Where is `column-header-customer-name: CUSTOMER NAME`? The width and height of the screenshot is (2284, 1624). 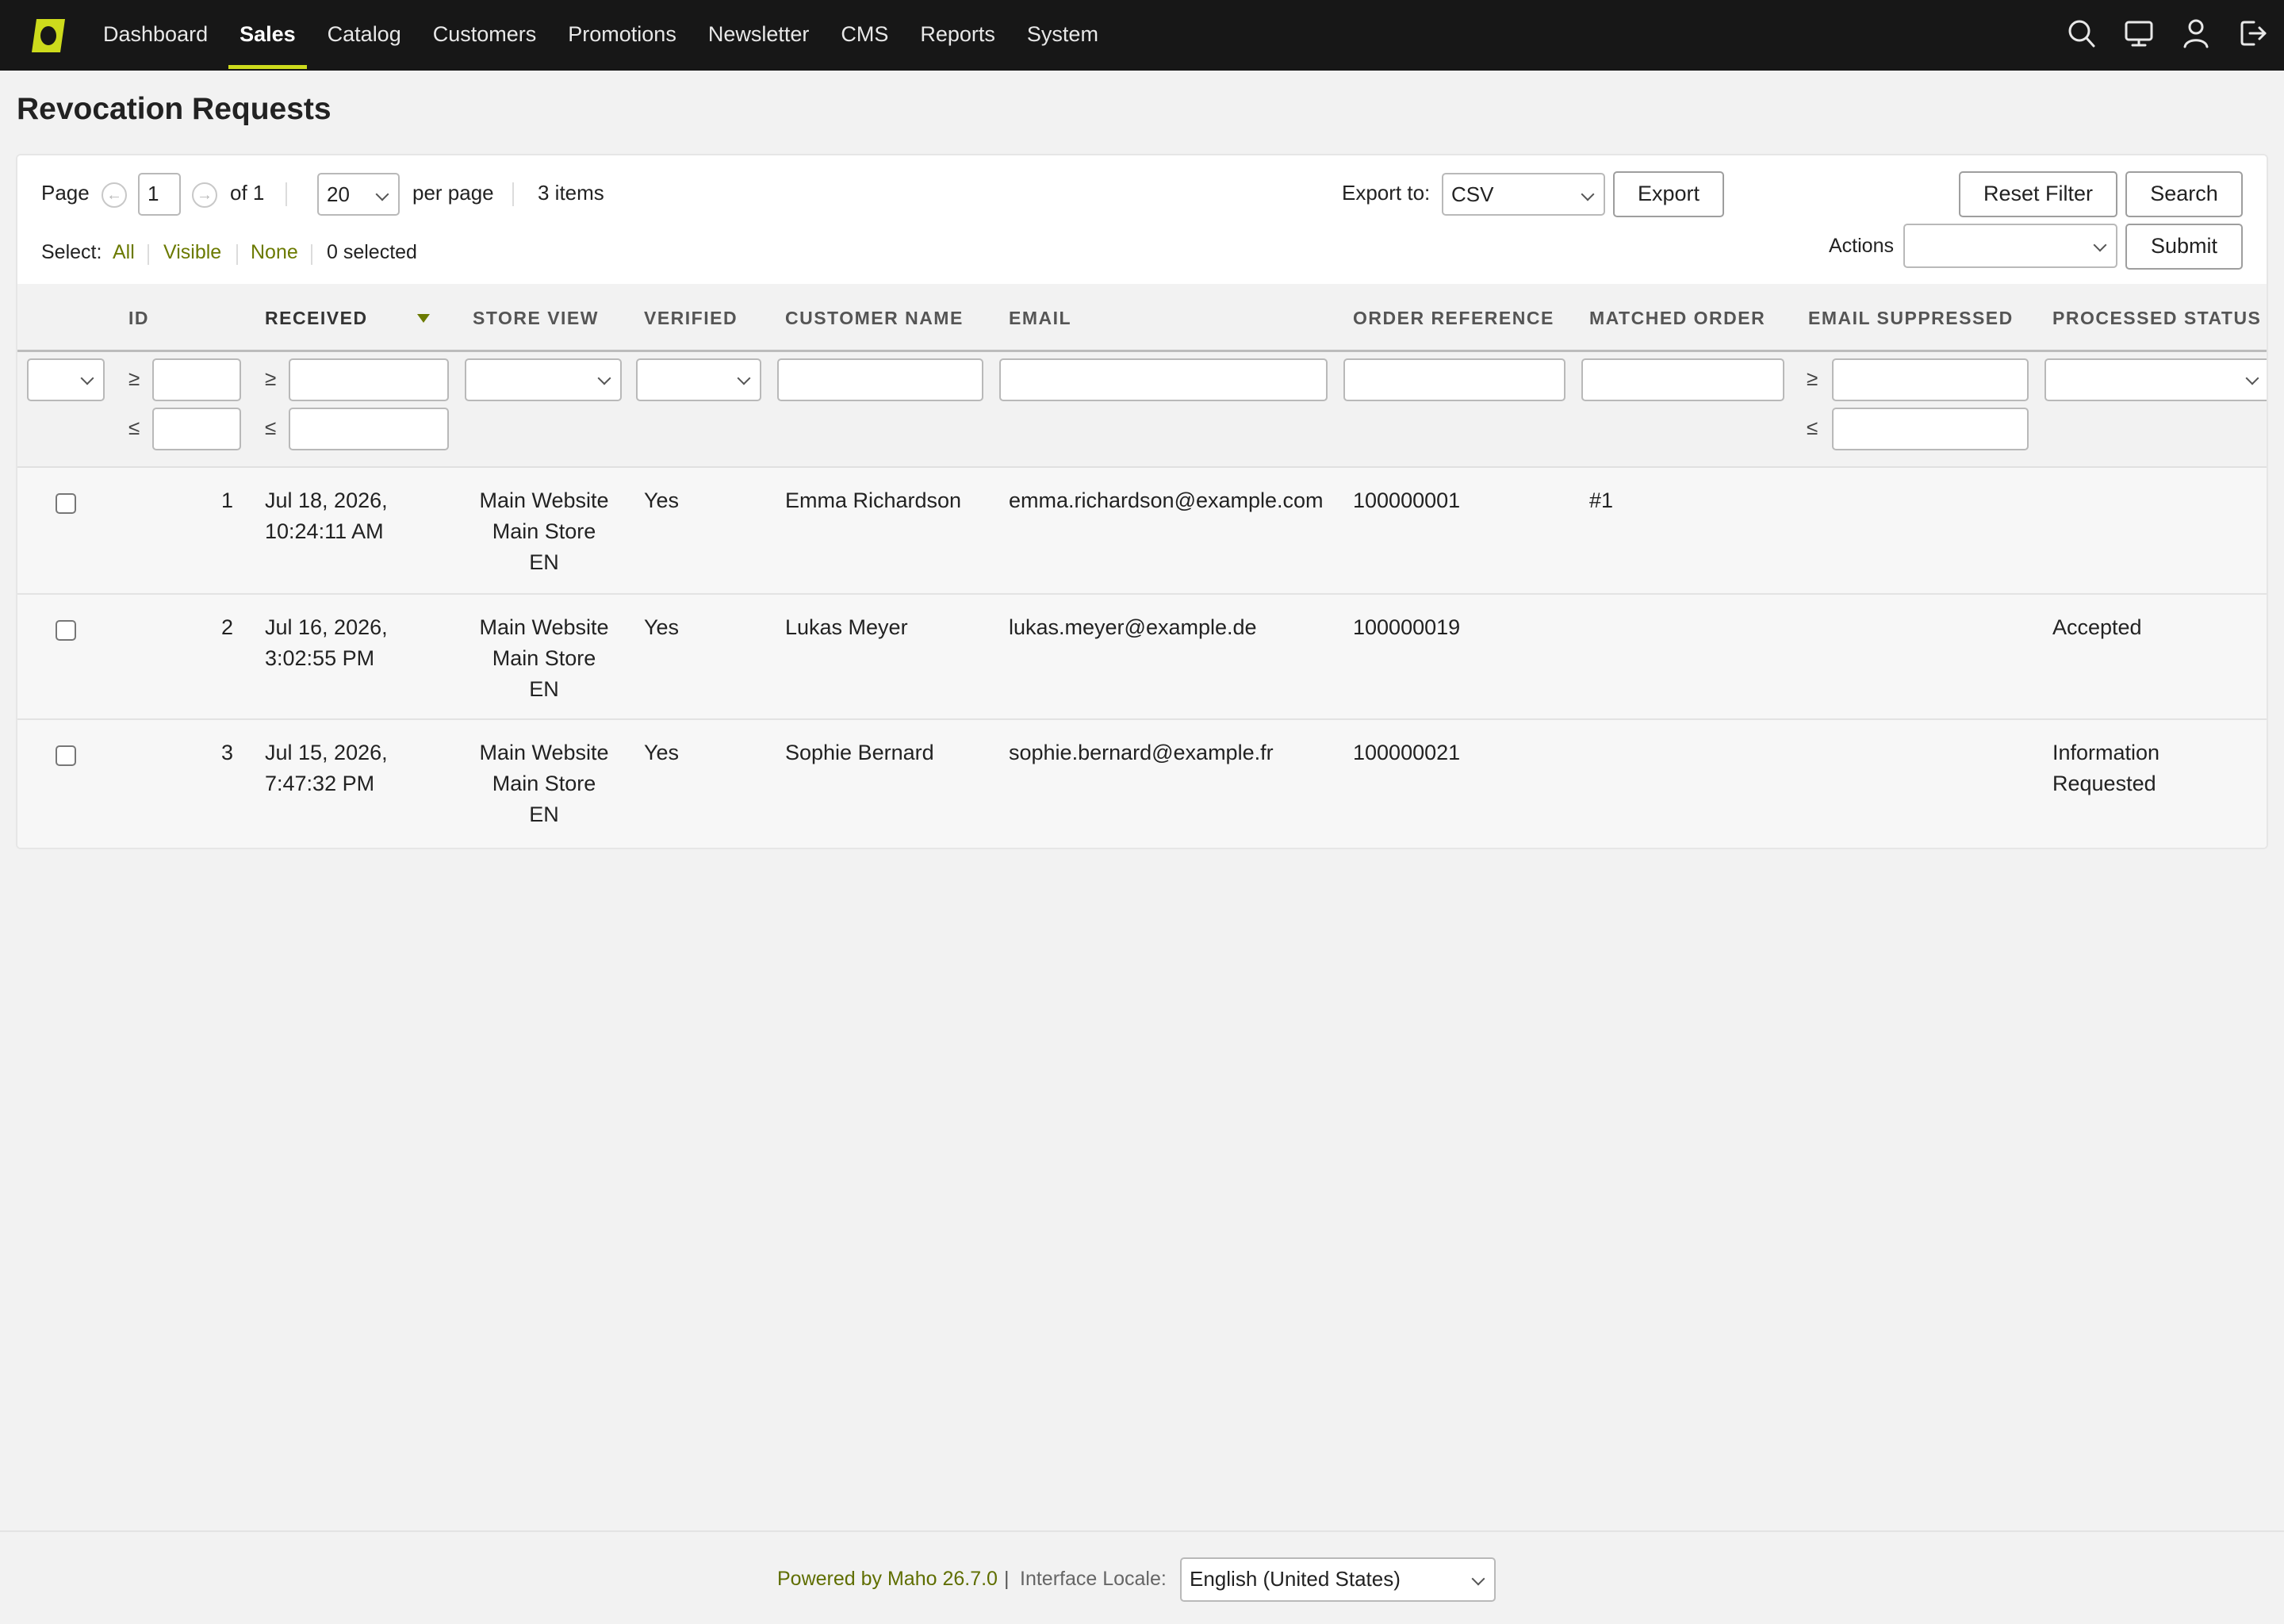
column-header-customer-name: CUSTOMER NAME is located at coordinates (874, 318).